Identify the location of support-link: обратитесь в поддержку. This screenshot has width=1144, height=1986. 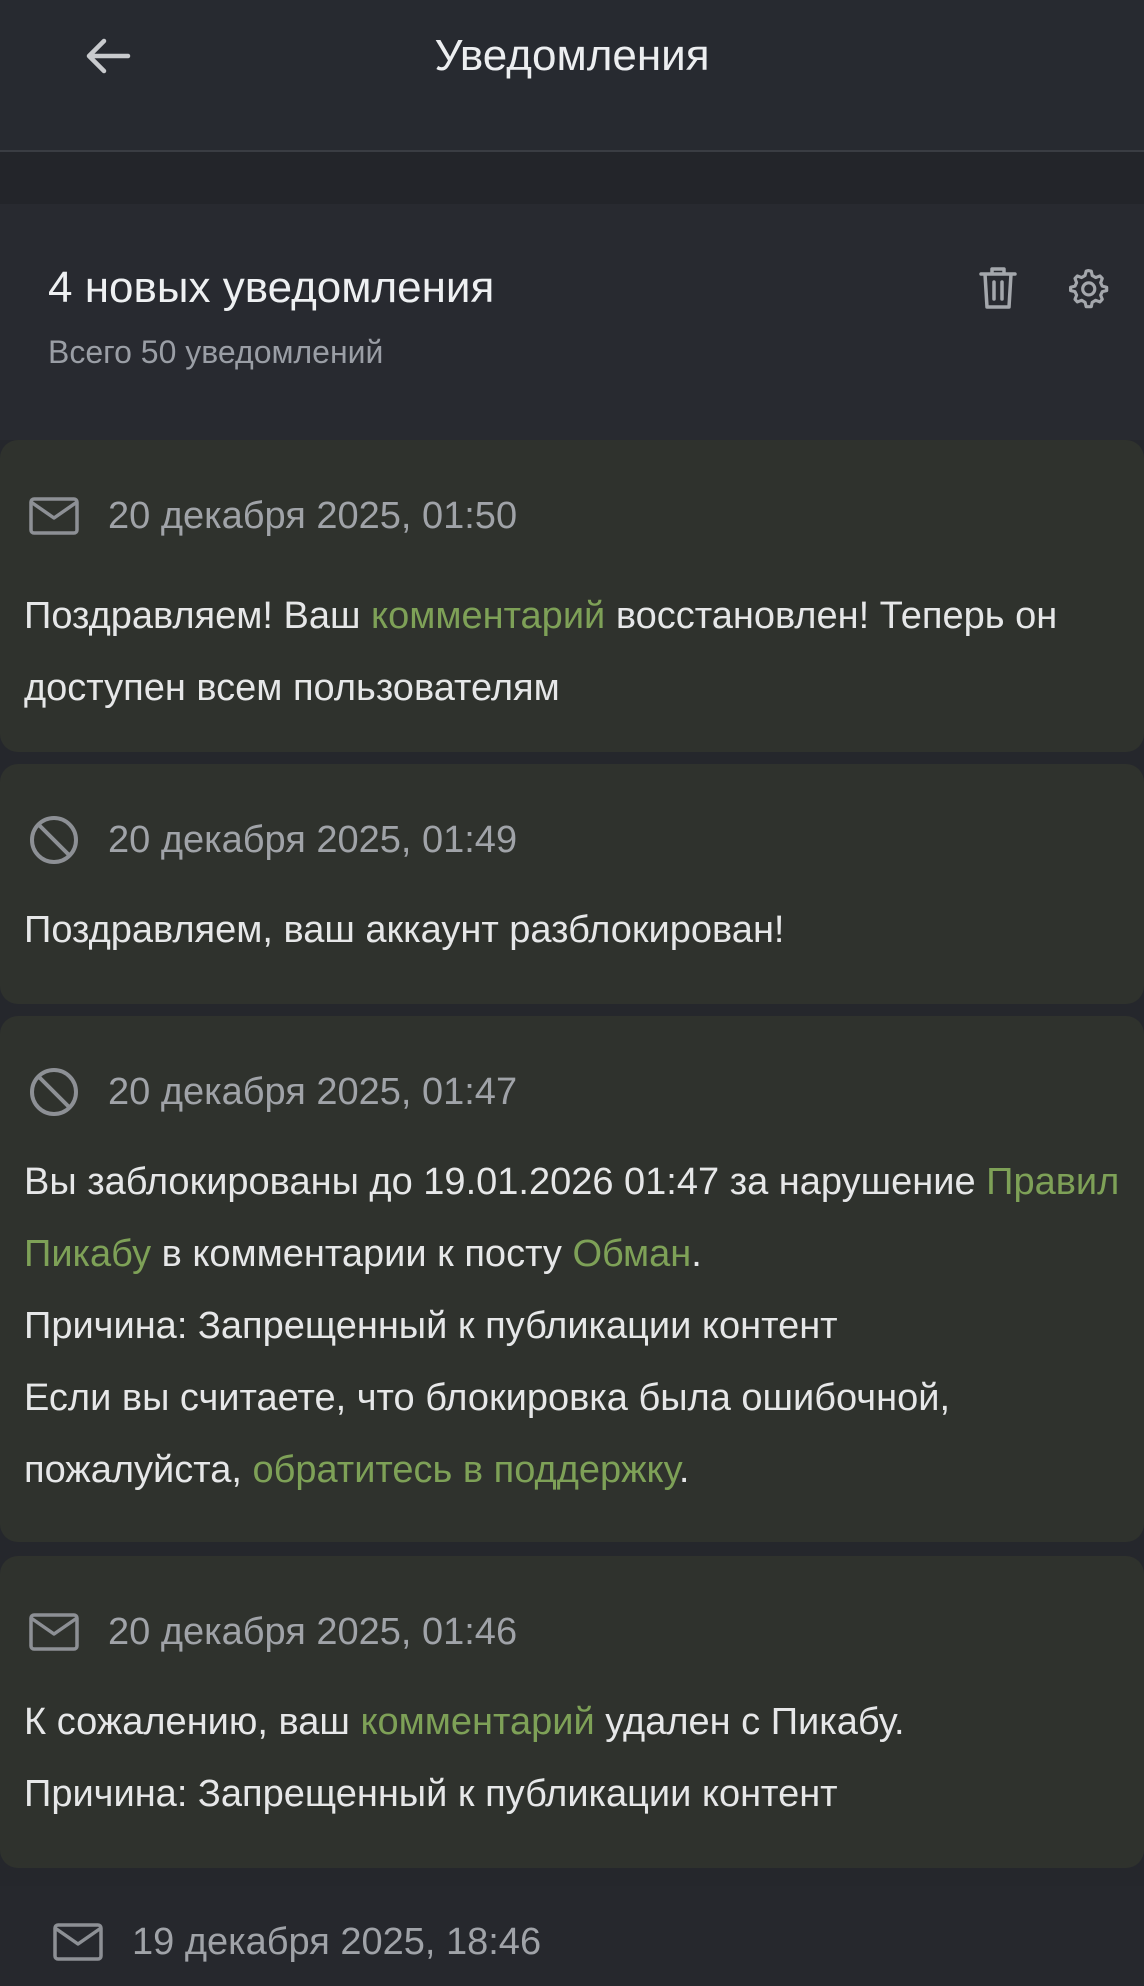
(465, 1470).